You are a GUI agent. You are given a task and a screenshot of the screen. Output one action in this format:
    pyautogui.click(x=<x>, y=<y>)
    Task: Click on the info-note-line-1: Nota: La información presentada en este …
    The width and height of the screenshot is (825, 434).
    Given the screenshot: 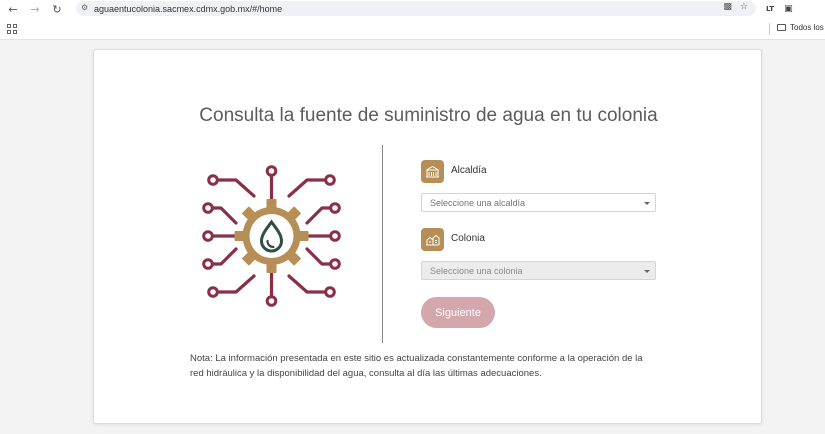 What is the action you would take?
    pyautogui.click(x=416, y=358)
    